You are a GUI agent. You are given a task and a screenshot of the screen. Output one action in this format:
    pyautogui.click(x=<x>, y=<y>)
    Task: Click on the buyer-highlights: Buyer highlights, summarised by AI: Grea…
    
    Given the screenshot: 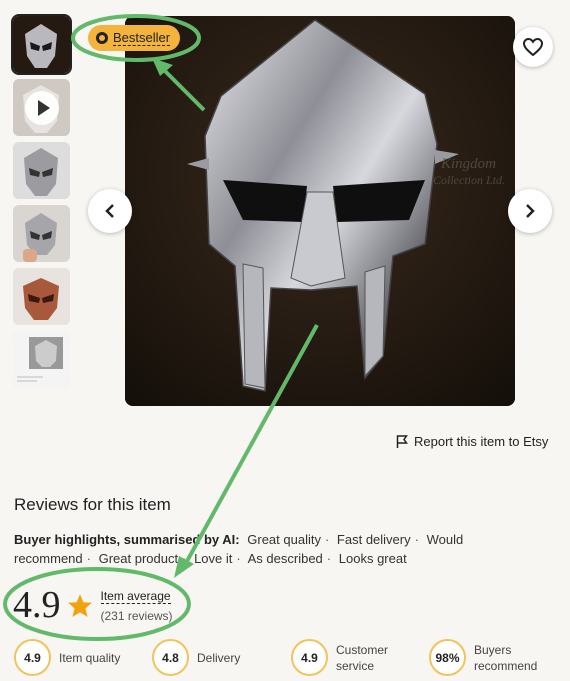 What is the action you would take?
    pyautogui.click(x=239, y=549)
    